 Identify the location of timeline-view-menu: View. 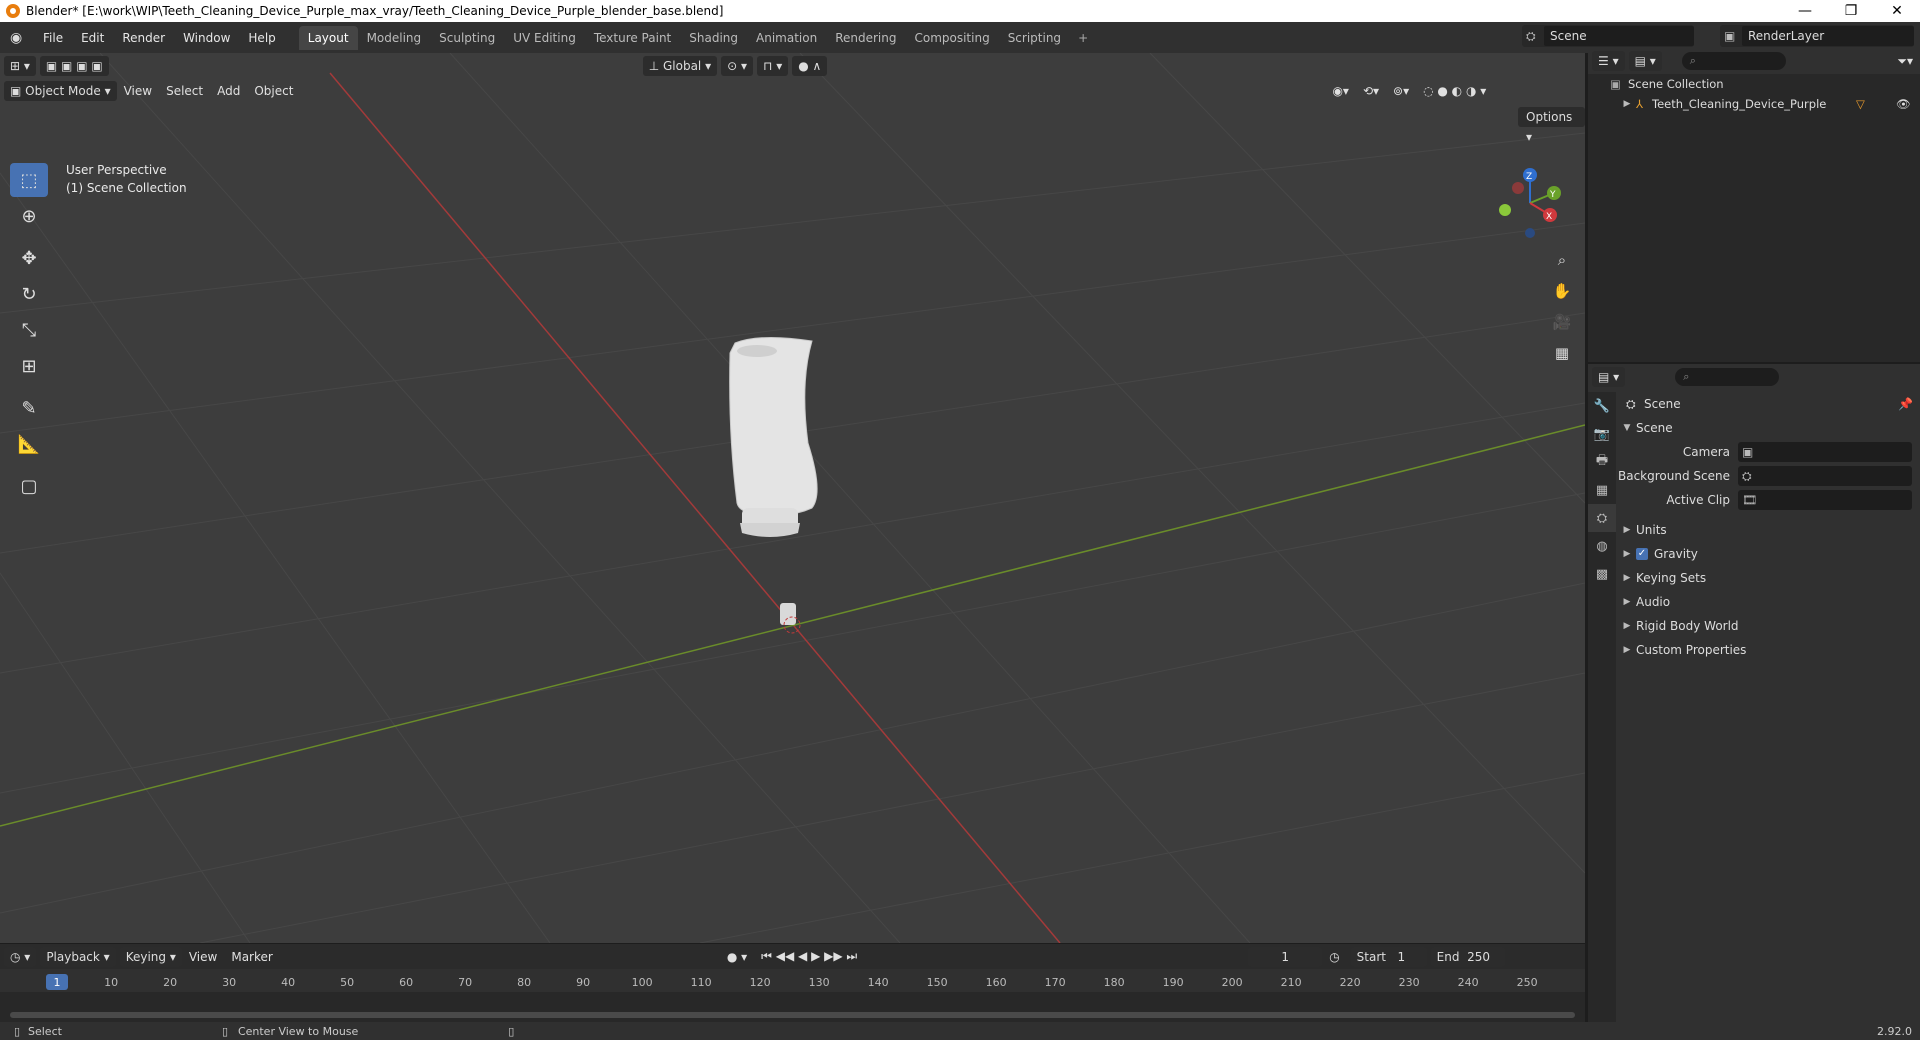
(203, 957).